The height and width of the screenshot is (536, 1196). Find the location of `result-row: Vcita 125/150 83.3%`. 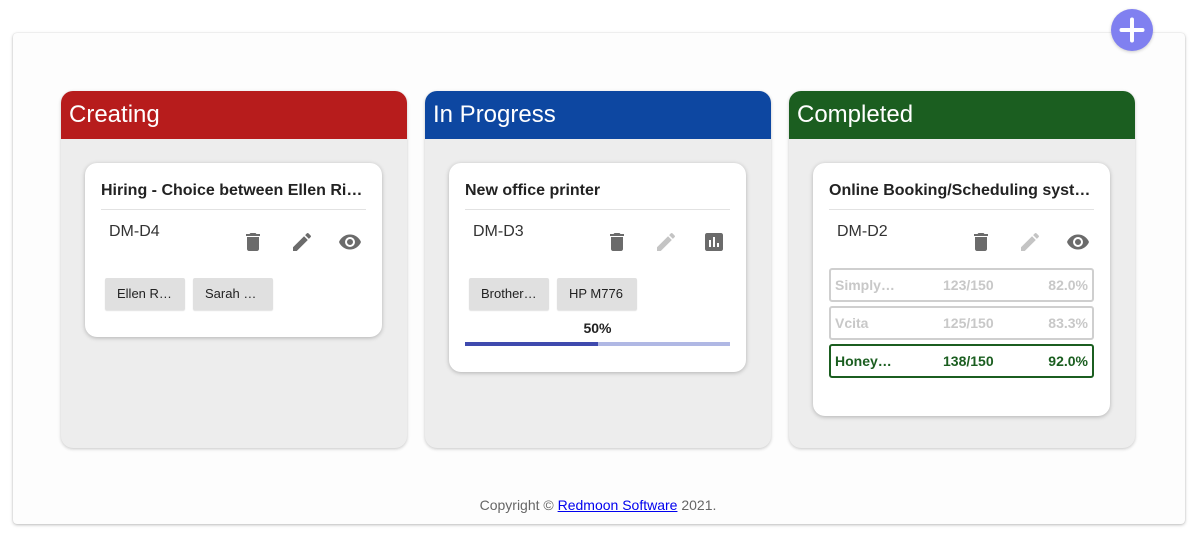

result-row: Vcita 125/150 83.3% is located at coordinates (961, 323).